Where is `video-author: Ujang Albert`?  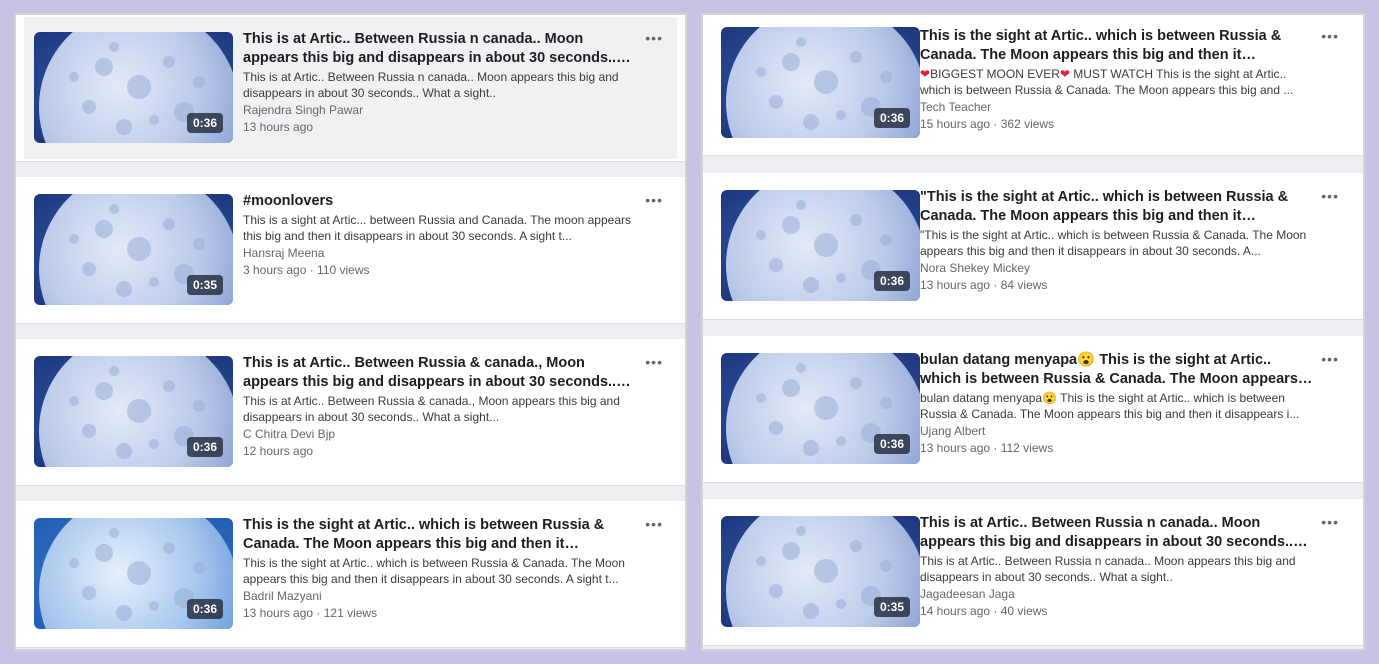
video-author: Ujang Albert is located at coordinates (1117, 431).